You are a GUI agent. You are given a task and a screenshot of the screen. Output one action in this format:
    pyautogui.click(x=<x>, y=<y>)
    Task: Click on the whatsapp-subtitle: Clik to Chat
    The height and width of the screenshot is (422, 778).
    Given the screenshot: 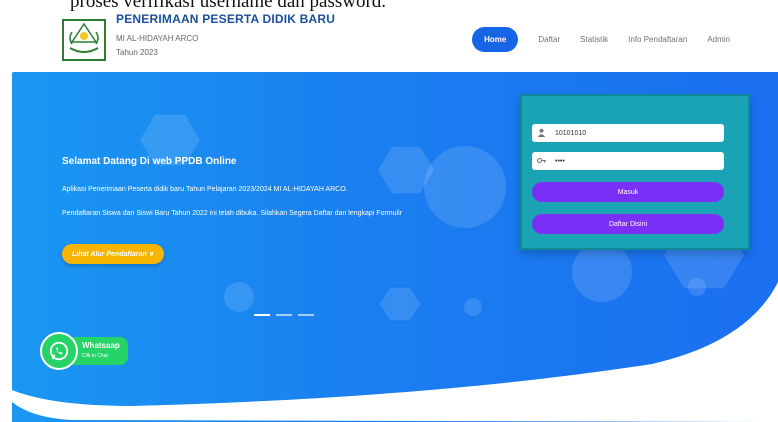 What is the action you would take?
    pyautogui.click(x=95, y=356)
    